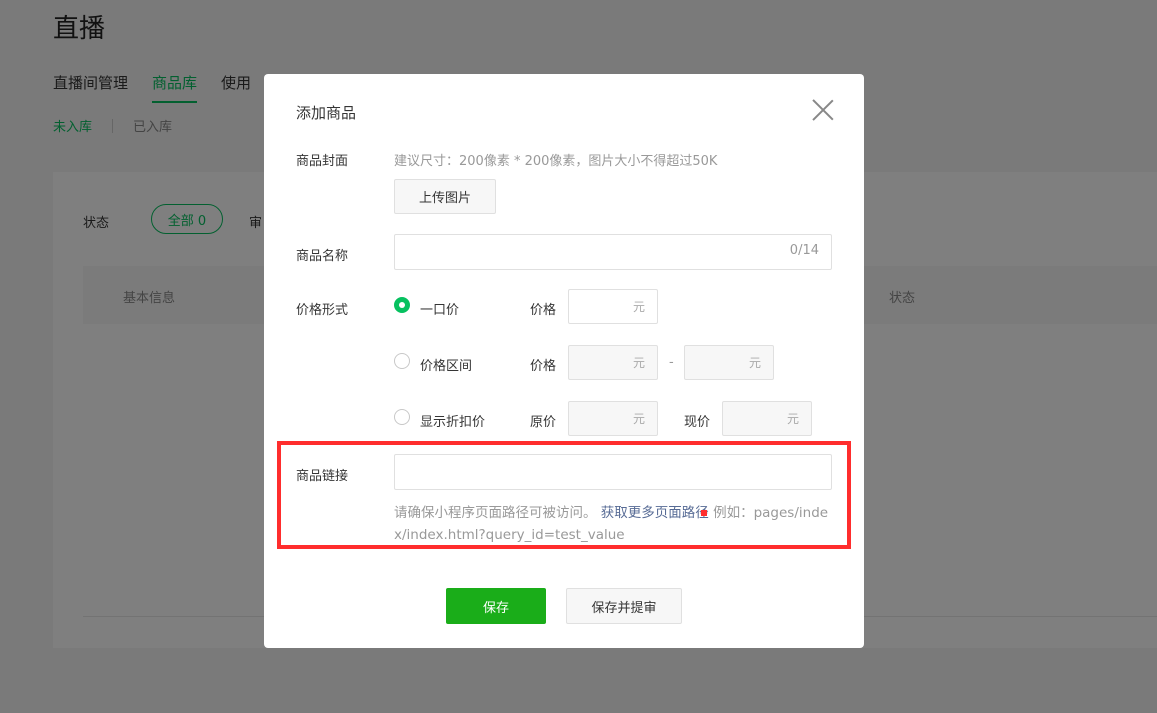  I want to click on cover-label: 商品封面, so click(322, 161).